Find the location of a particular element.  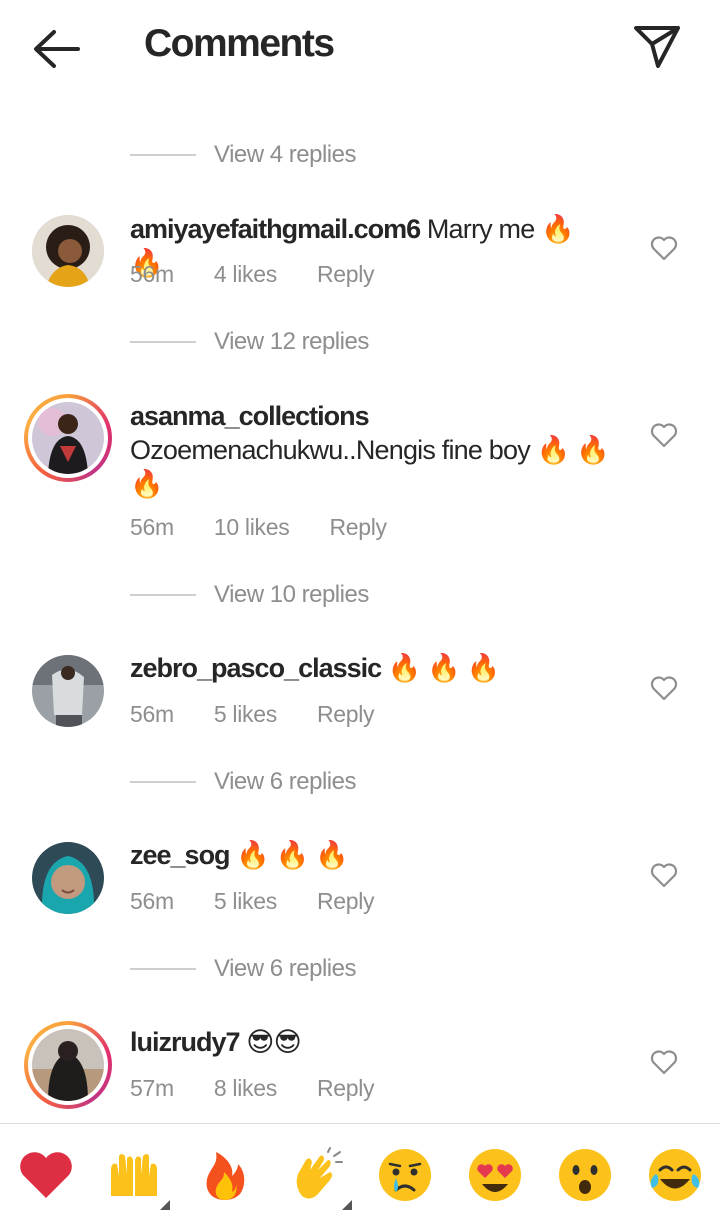

astonished-face-icon is located at coordinates (585, 1175).